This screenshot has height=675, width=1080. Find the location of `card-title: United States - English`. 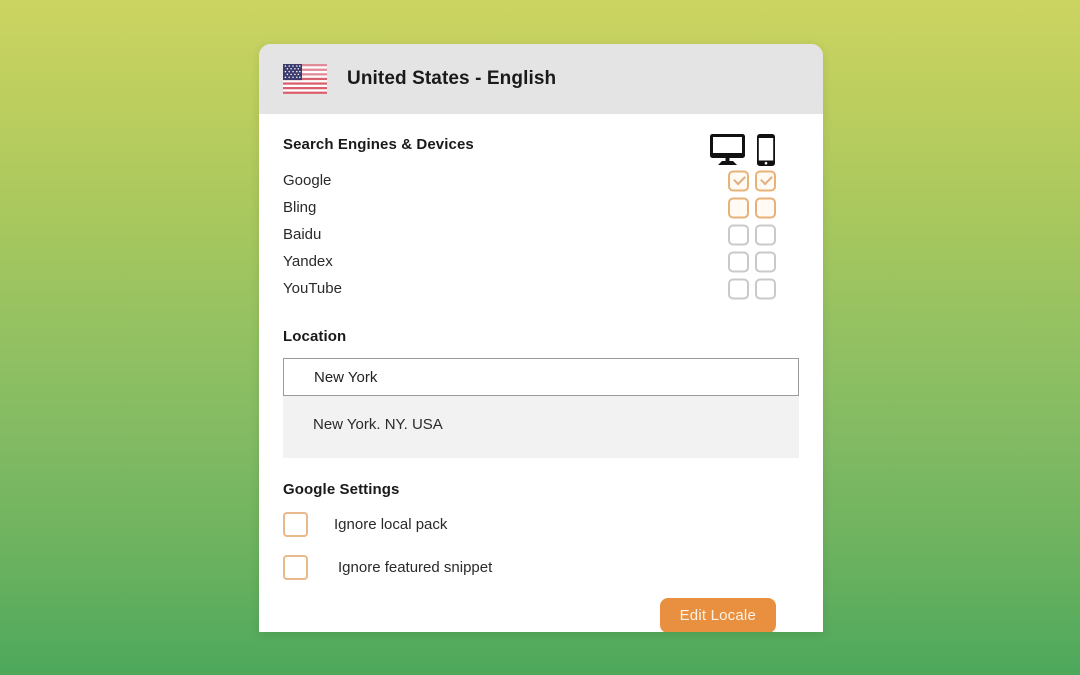

card-title: United States - English is located at coordinates (452, 78).